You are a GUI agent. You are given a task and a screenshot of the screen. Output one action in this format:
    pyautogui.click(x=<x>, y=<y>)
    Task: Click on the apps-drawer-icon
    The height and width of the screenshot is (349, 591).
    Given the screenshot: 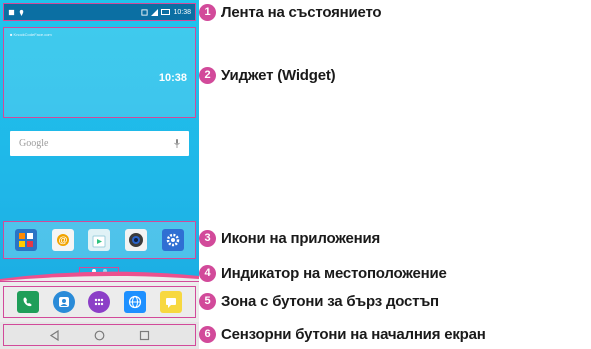 What is the action you would take?
    pyautogui.click(x=99, y=302)
    